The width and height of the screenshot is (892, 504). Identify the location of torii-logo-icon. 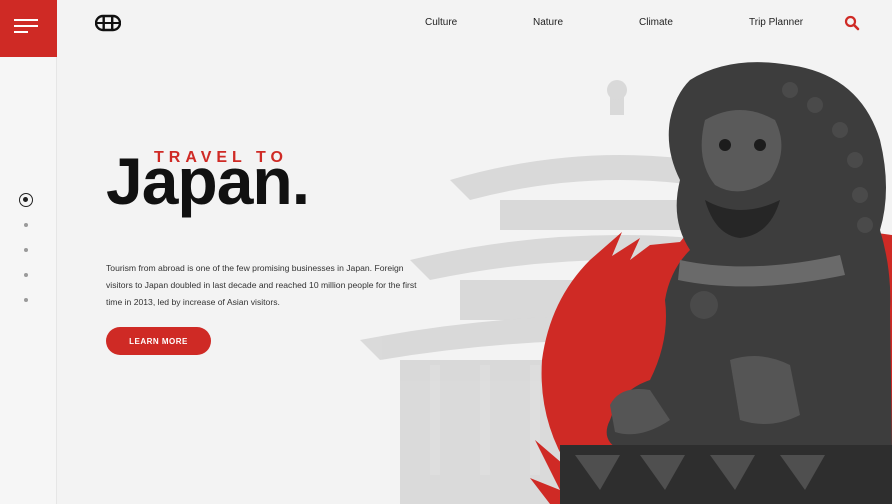
(108, 23).